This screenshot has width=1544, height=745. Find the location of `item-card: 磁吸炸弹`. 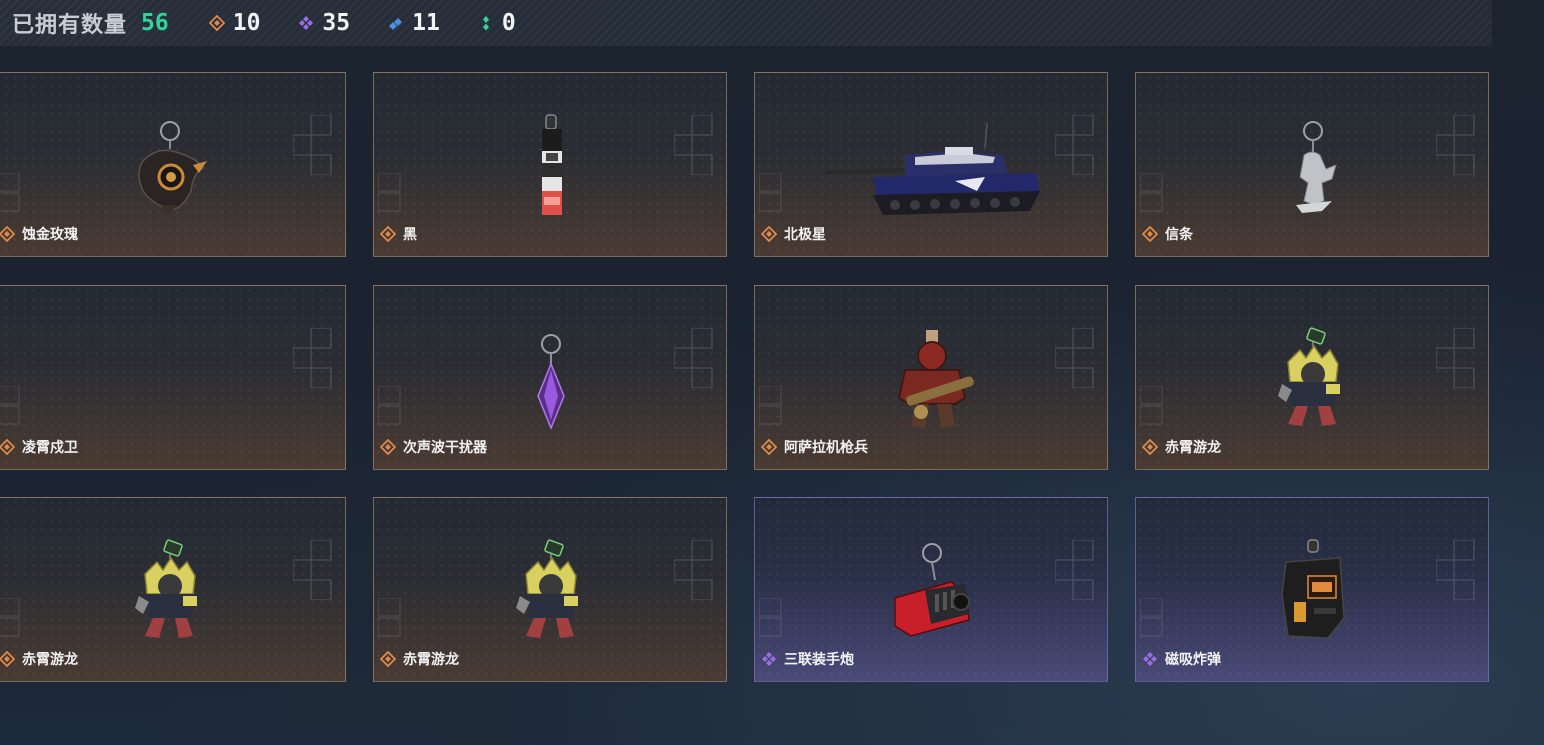

item-card: 磁吸炸弹 is located at coordinates (1312, 589).